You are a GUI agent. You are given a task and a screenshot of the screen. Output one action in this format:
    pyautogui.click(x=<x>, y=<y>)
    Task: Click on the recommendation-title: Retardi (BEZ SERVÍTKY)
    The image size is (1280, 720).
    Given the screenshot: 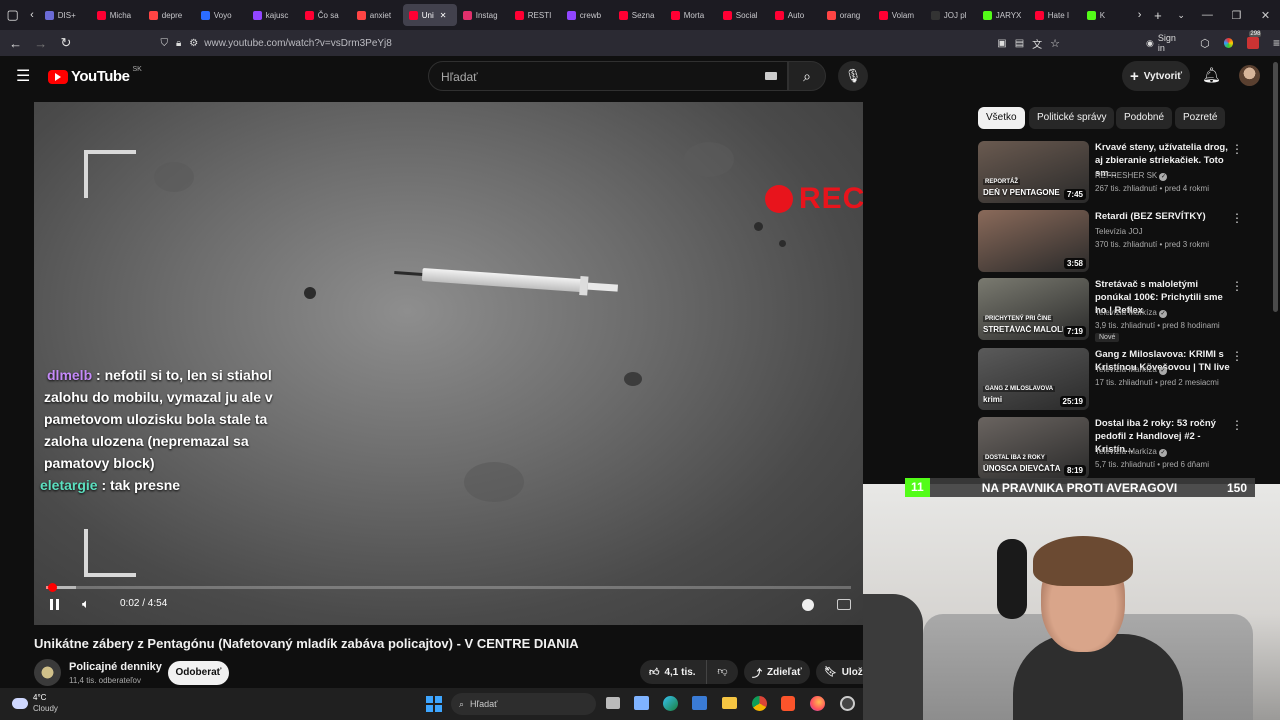 What is the action you would take?
    pyautogui.click(x=1165, y=216)
    